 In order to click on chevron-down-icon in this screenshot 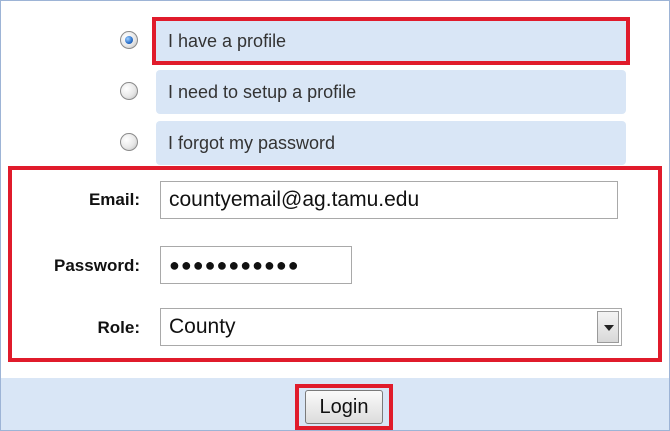, I will do `click(608, 327)`.